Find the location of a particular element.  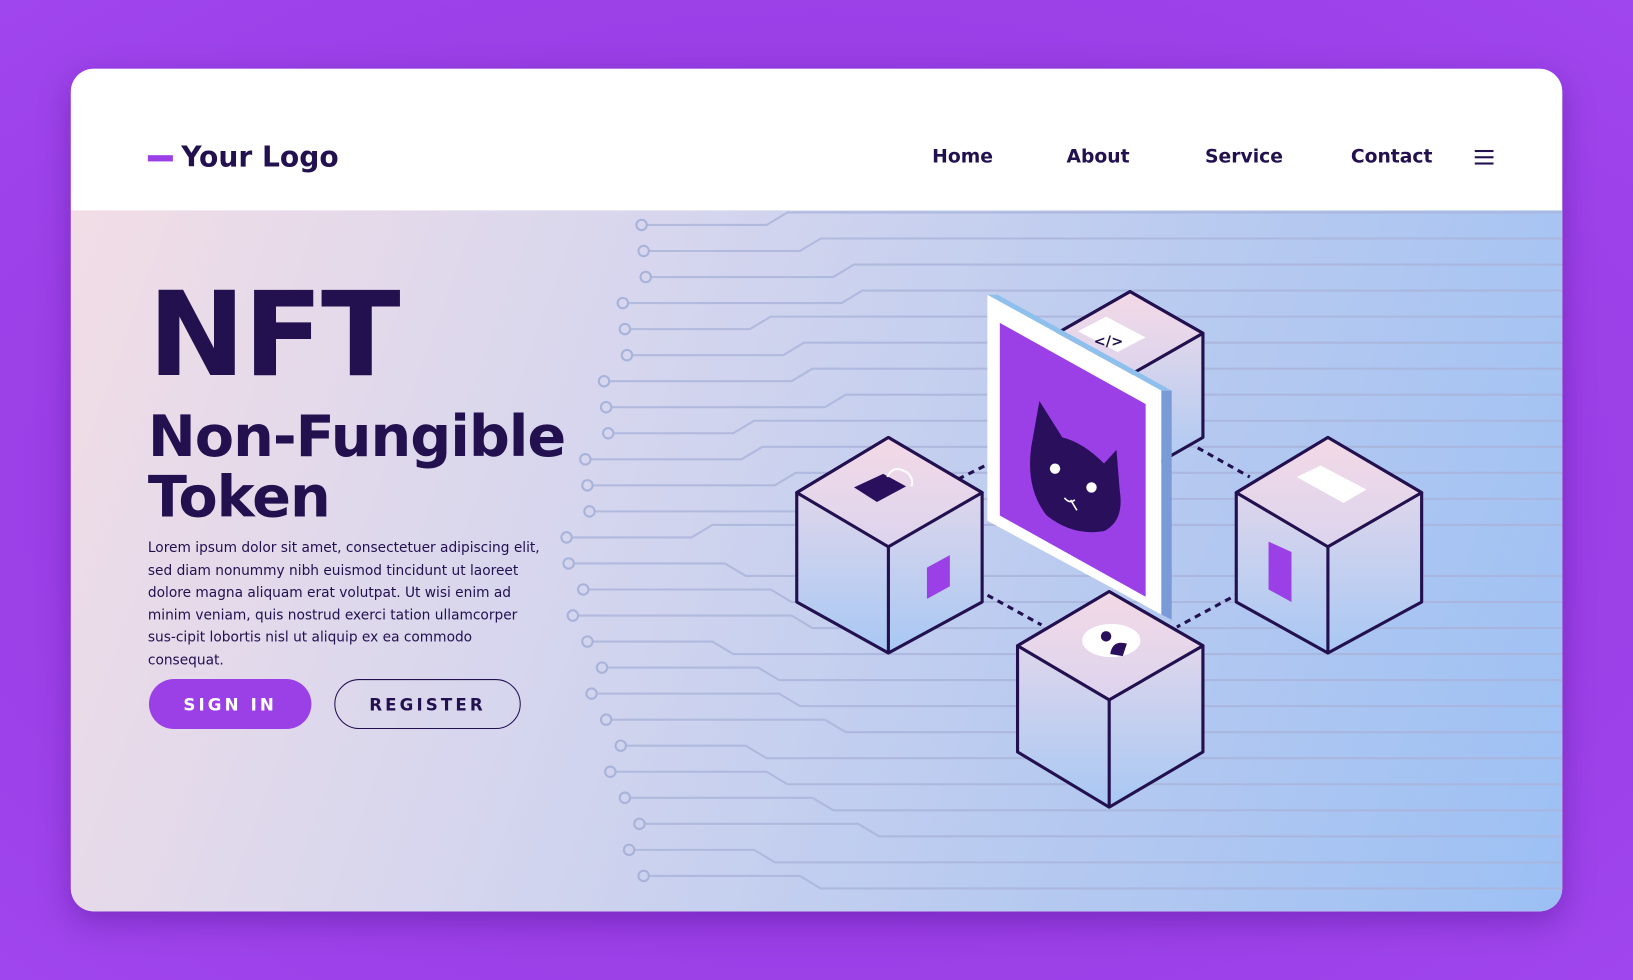

nav-contact: Contact is located at coordinates (1392, 157).